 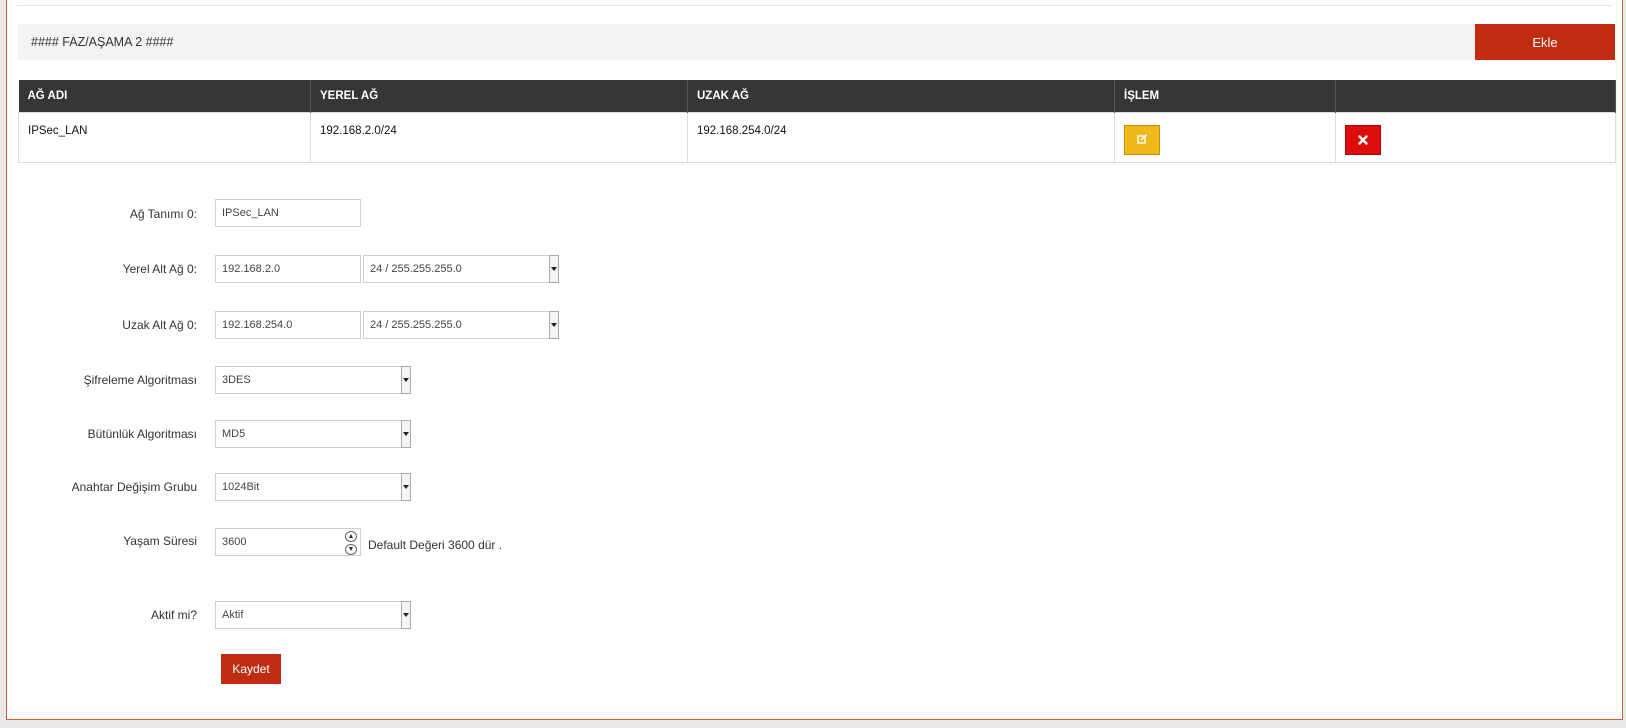 I want to click on edit-button, so click(x=1142, y=139).